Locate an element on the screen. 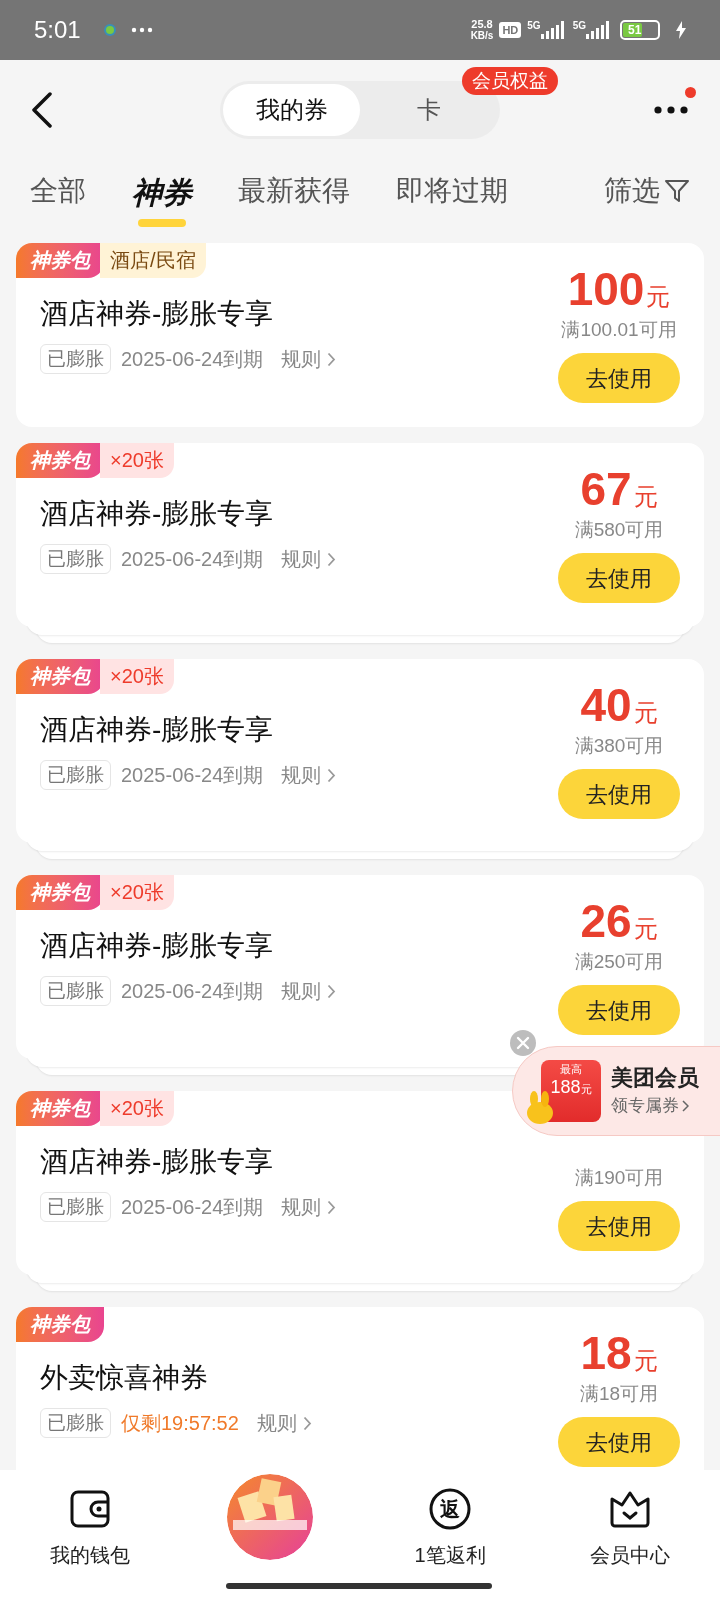 This screenshot has height=1600, width=720. discount-amount: 26 is located at coordinates (606, 921).